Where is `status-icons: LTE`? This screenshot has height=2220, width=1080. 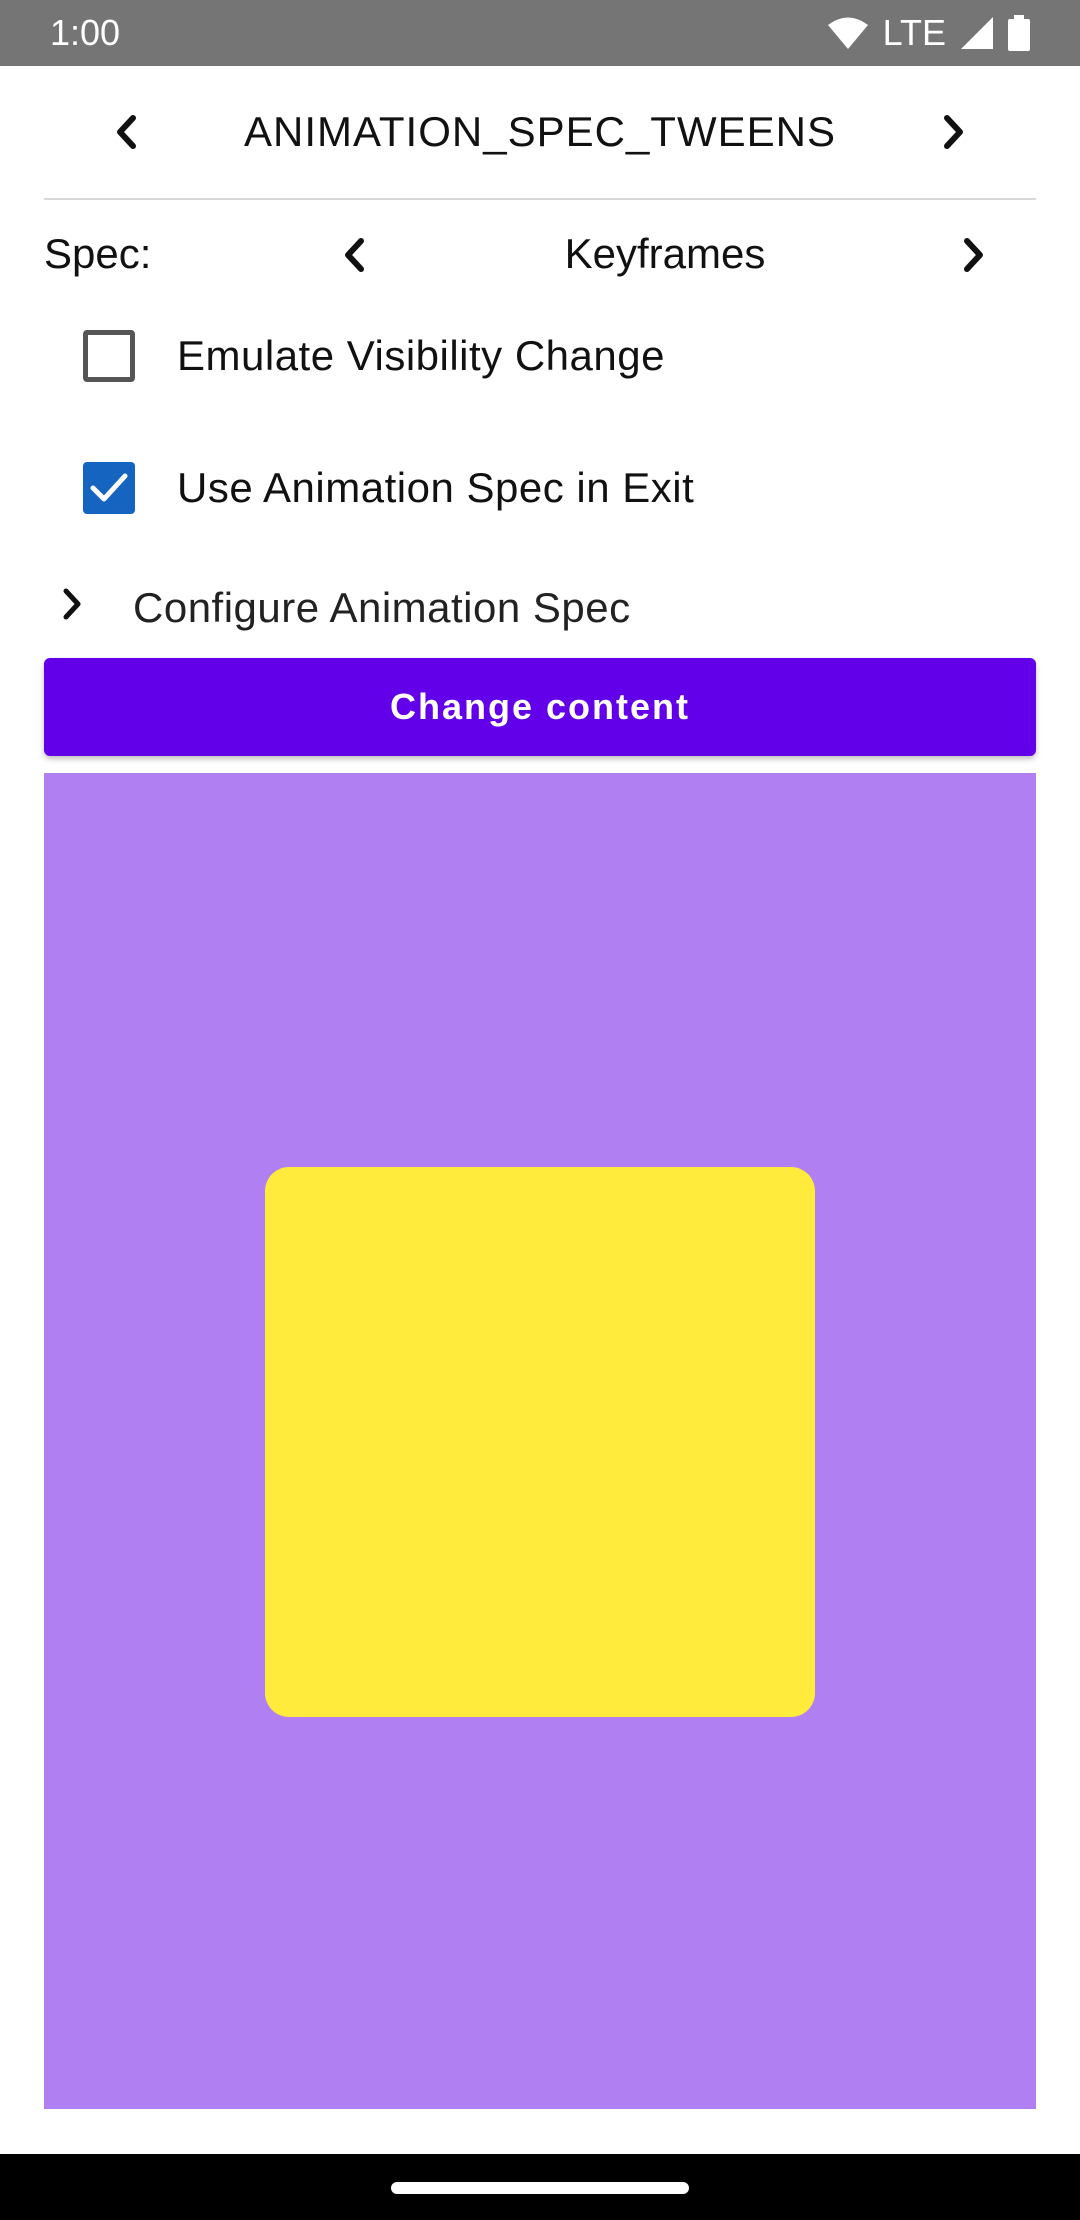 status-icons: LTE is located at coordinates (928, 33).